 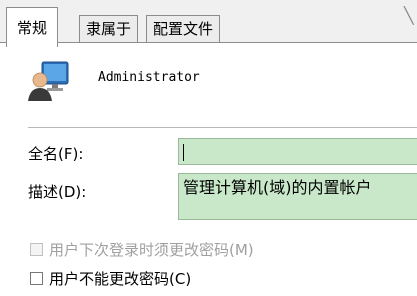 I want to click on tab-member-of: 隶属于, so click(x=109, y=28).